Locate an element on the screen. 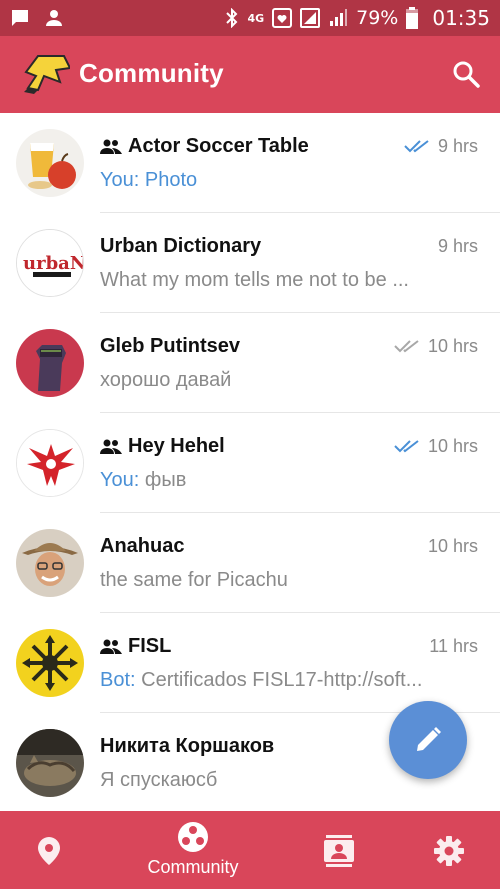 This screenshot has width=500, height=889. person-hat-avatar-icon is located at coordinates (50, 563).